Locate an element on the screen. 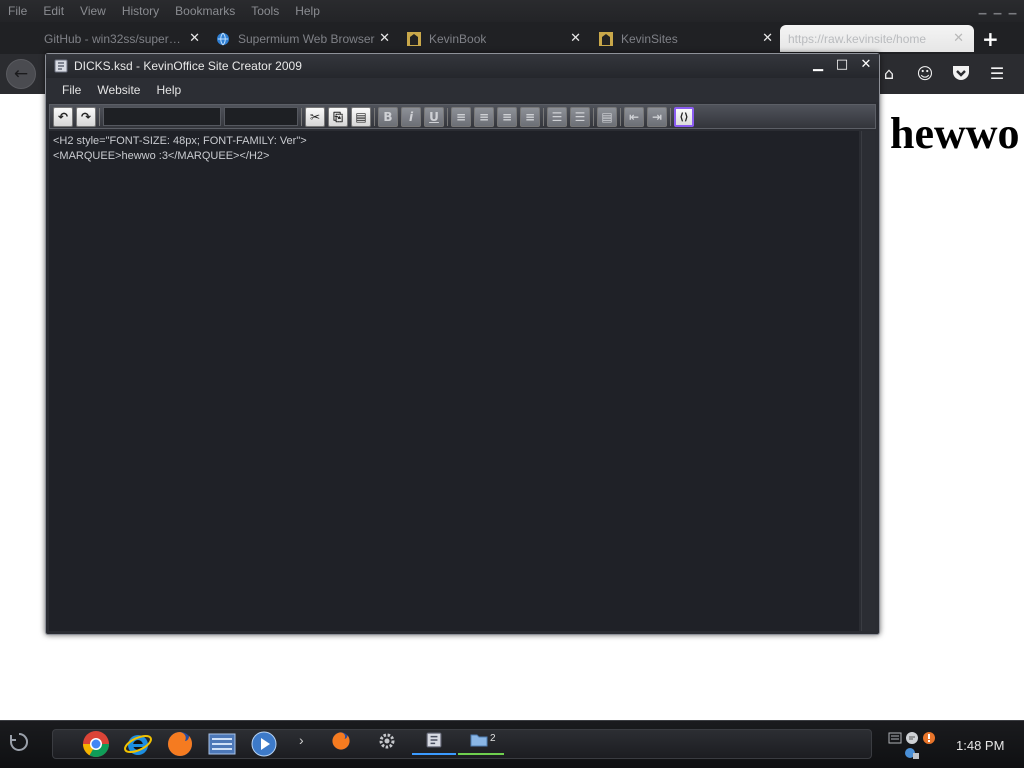 This screenshot has height=768, width=1024. copy-button: ⎘ is located at coordinates (338, 116).